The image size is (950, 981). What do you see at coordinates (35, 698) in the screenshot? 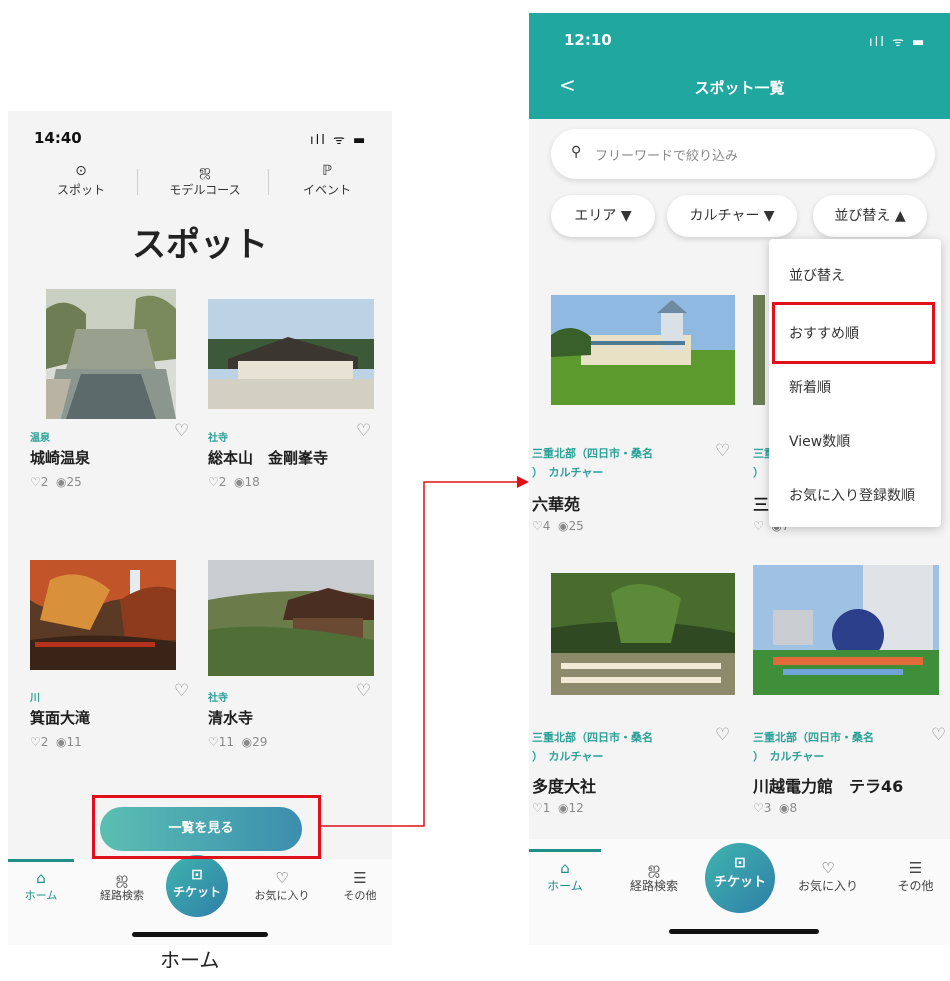
I see `spot-category: 川` at bounding box center [35, 698].